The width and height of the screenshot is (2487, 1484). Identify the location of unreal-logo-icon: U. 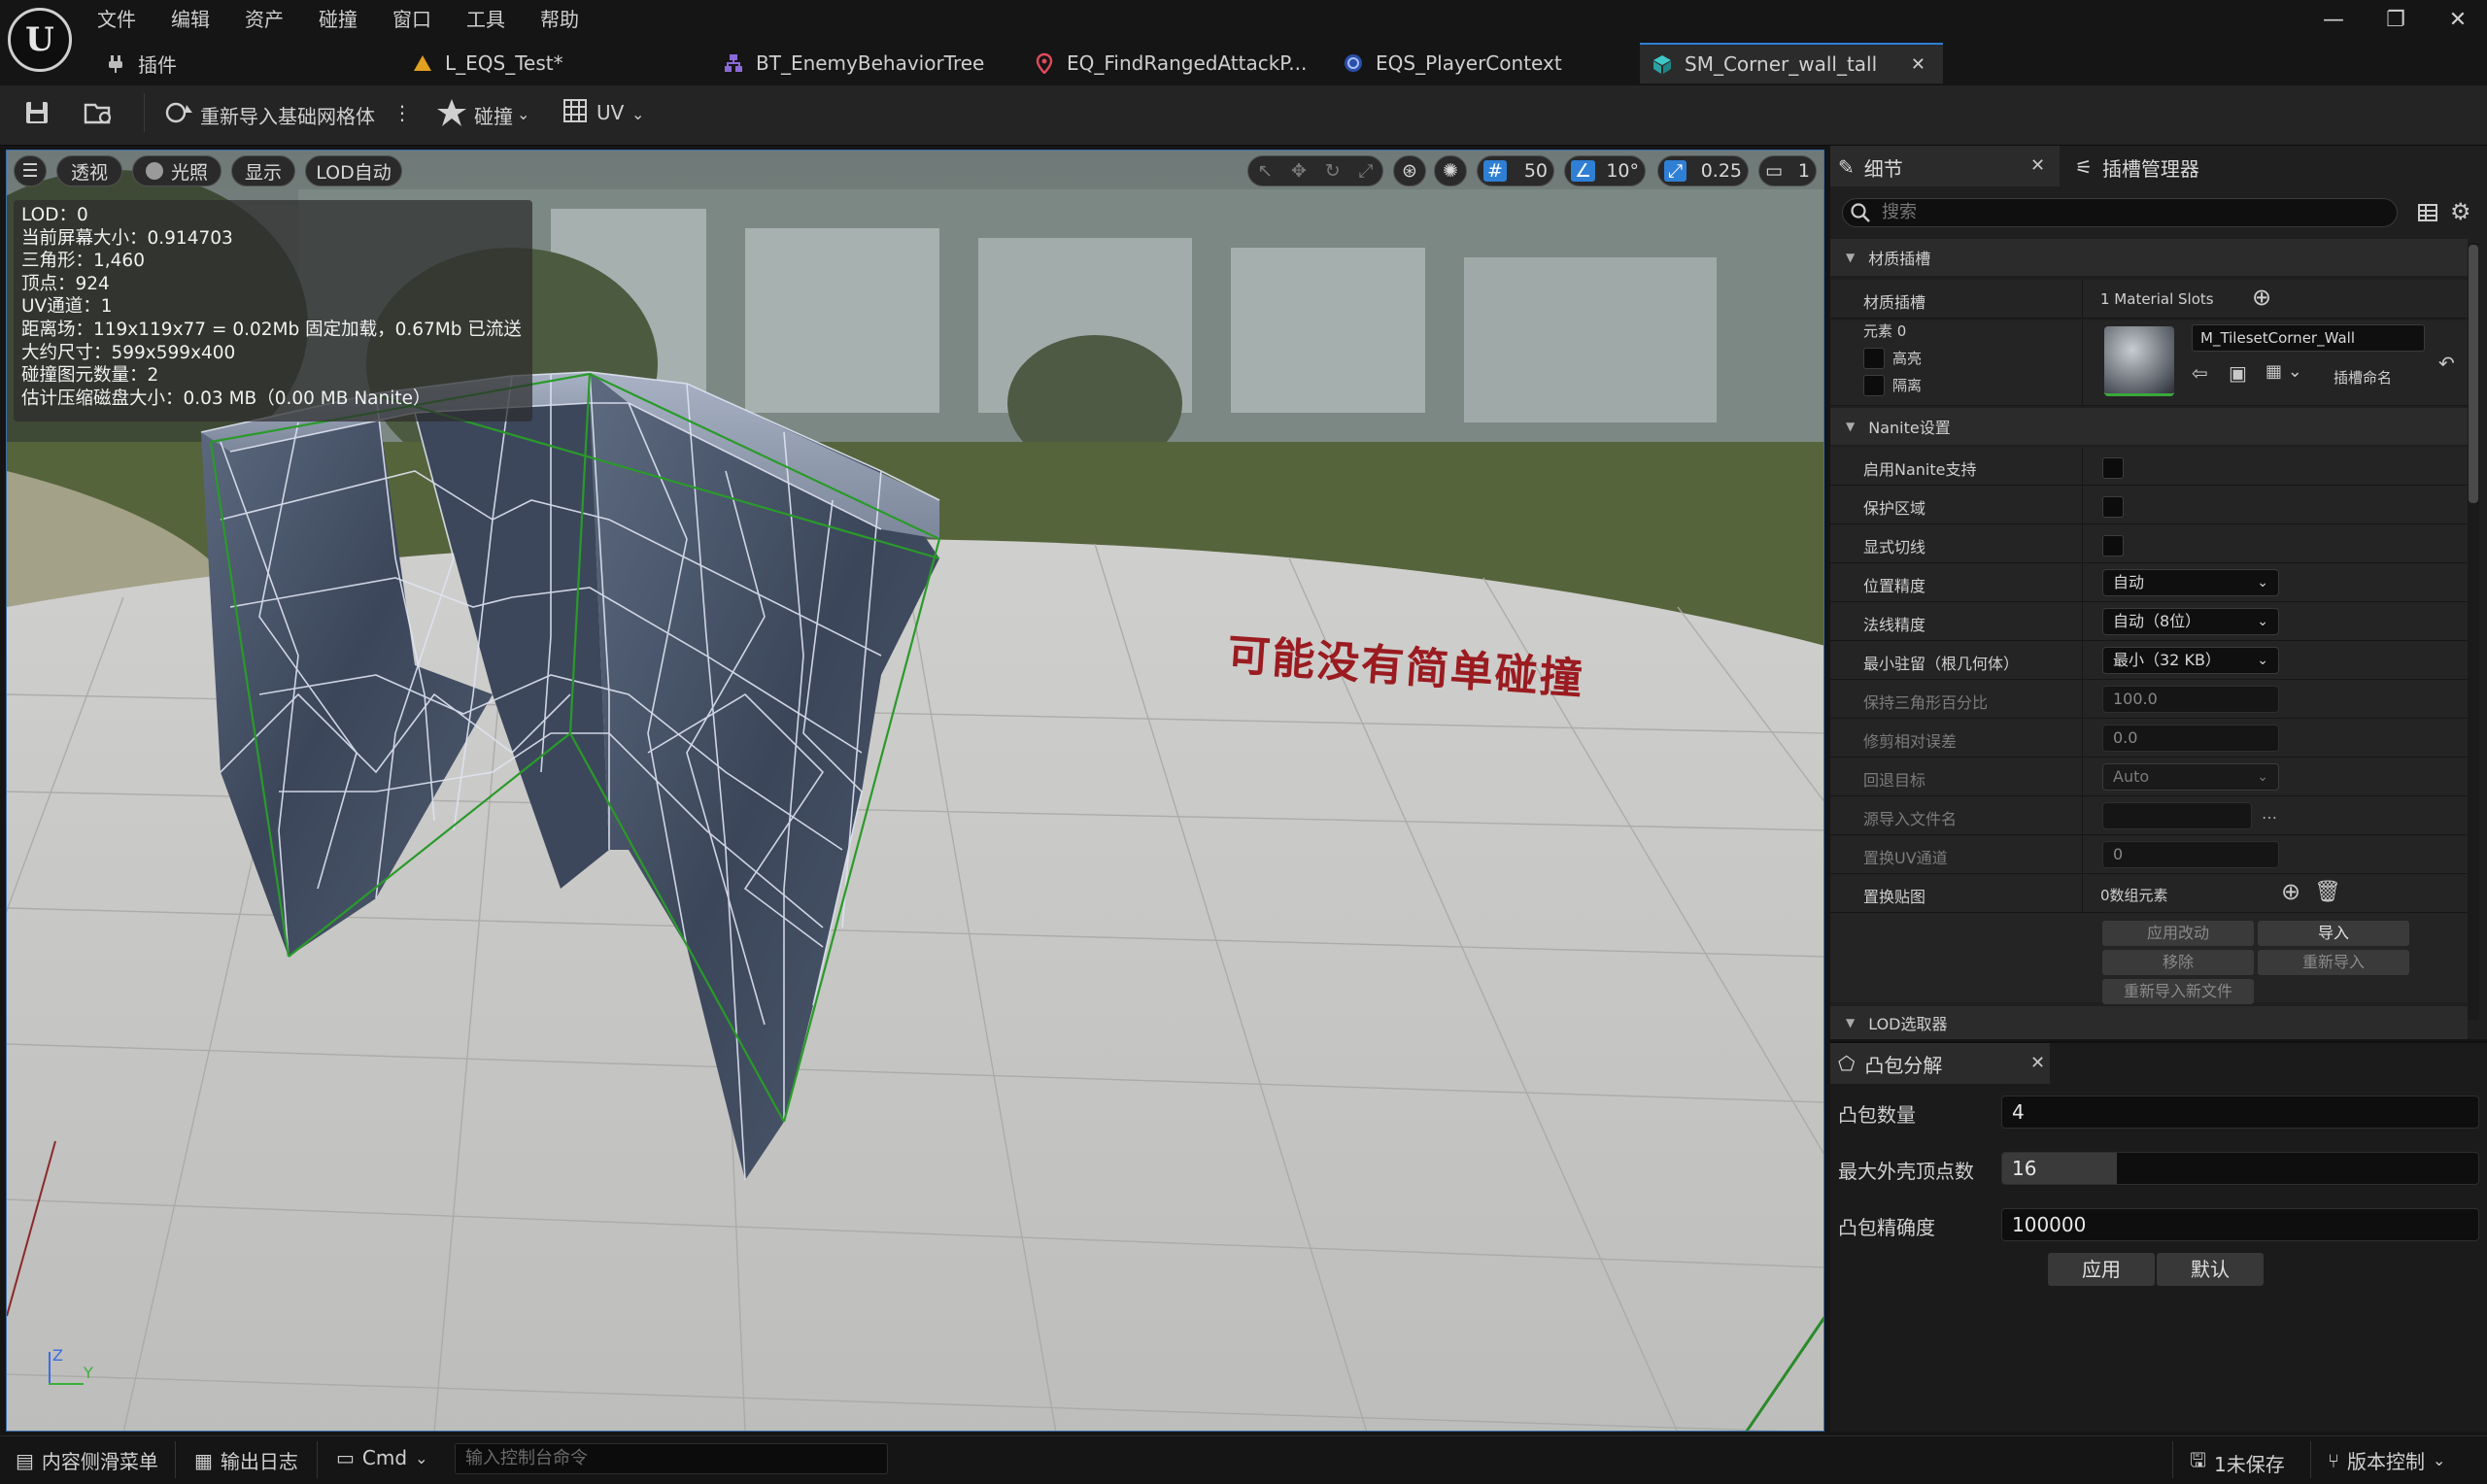
(40, 40).